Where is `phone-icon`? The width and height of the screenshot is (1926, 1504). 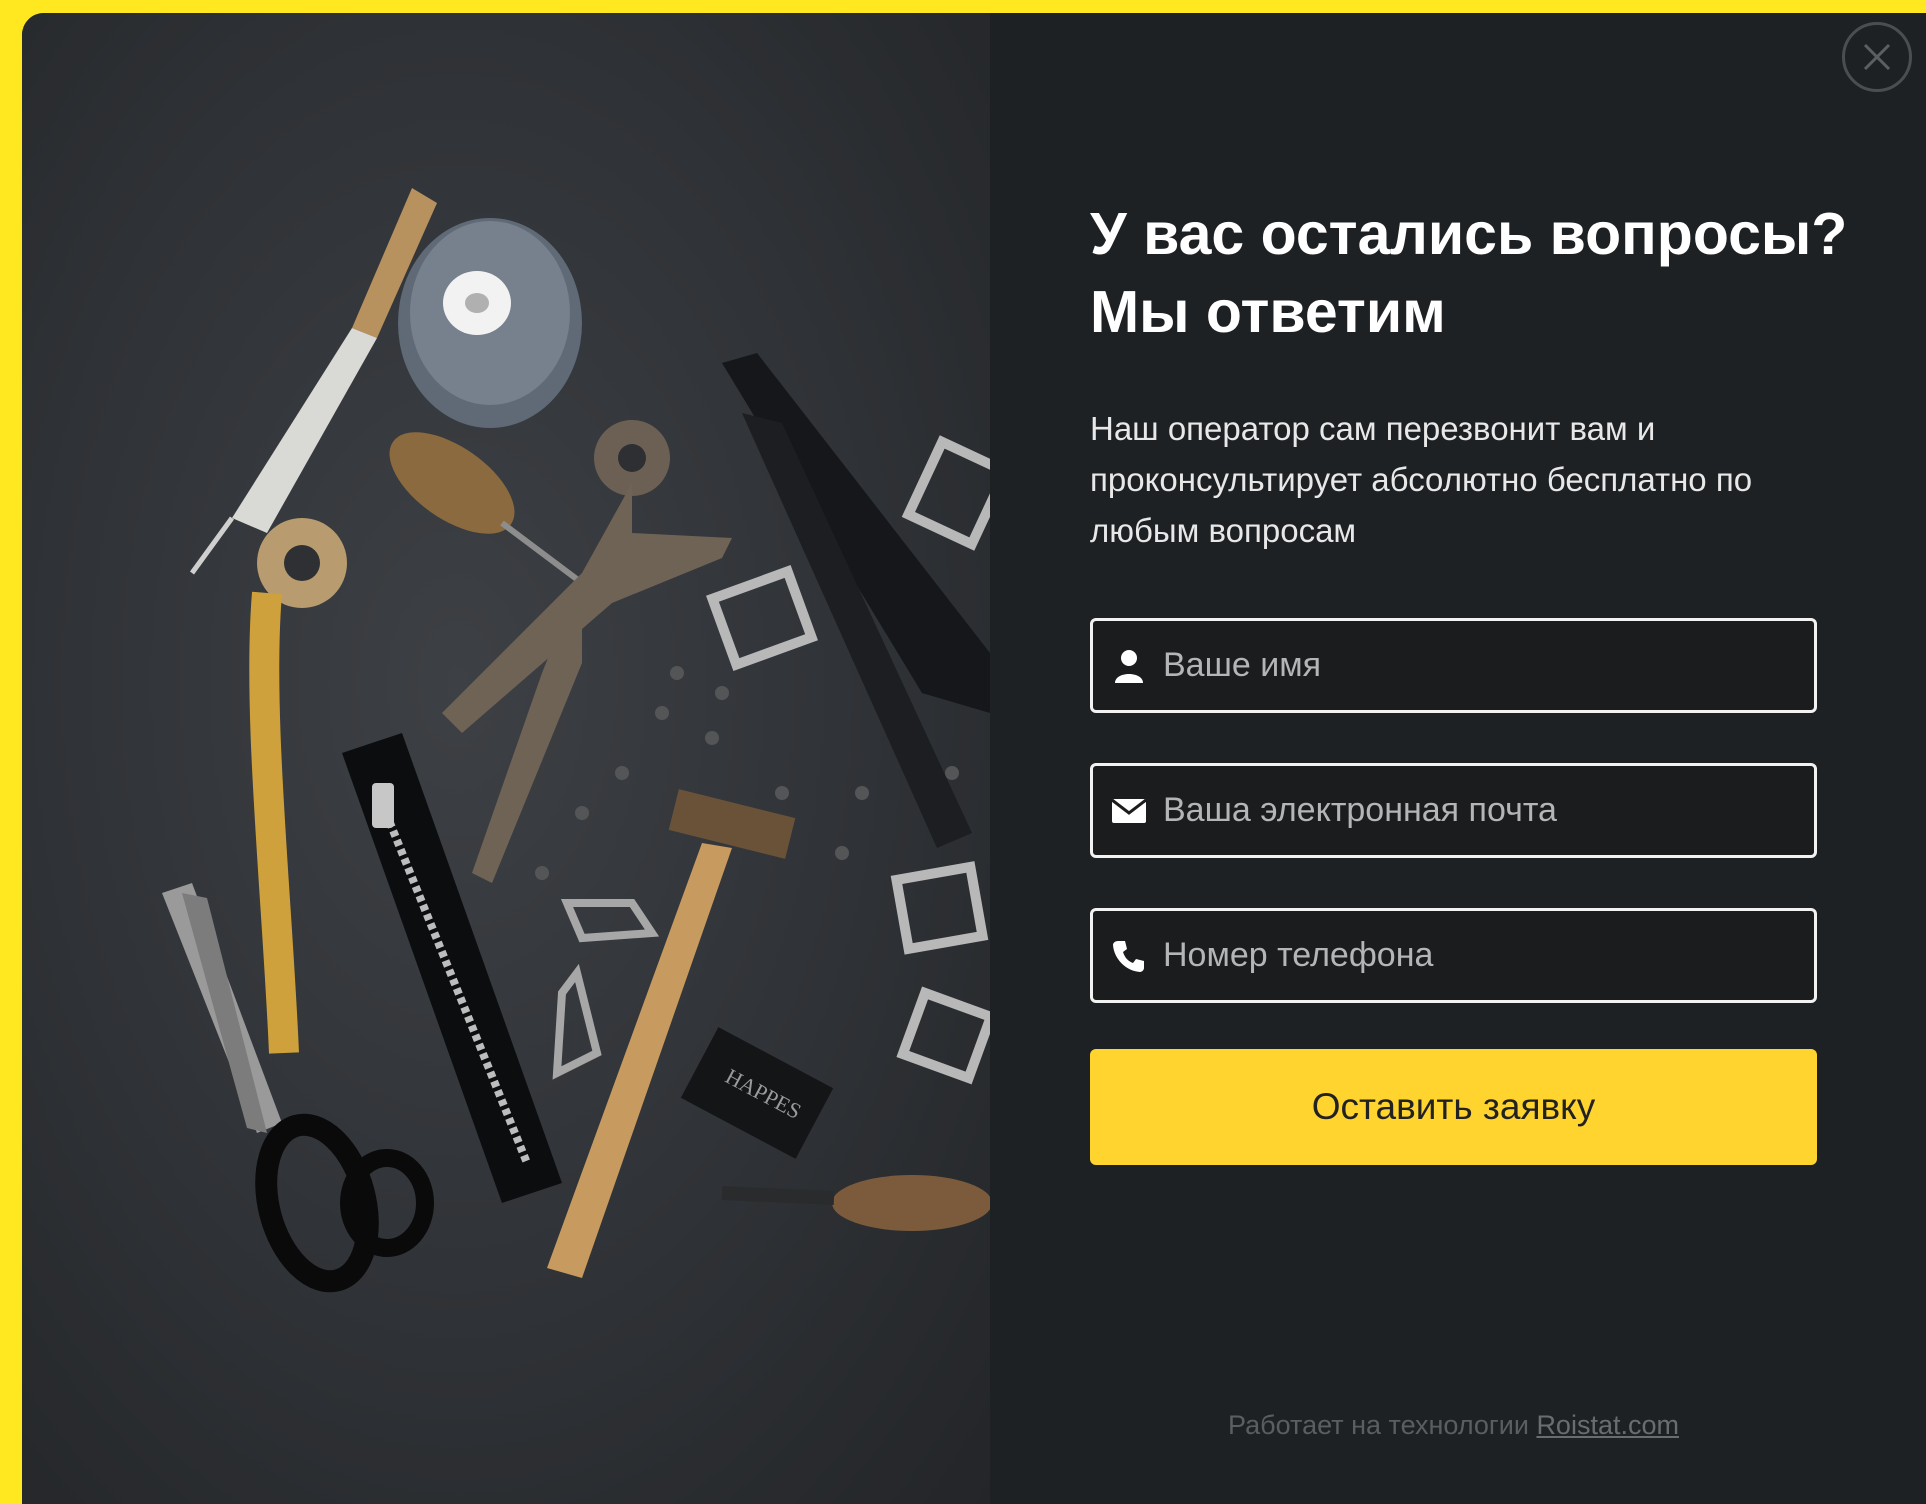
phone-icon is located at coordinates (1129, 956).